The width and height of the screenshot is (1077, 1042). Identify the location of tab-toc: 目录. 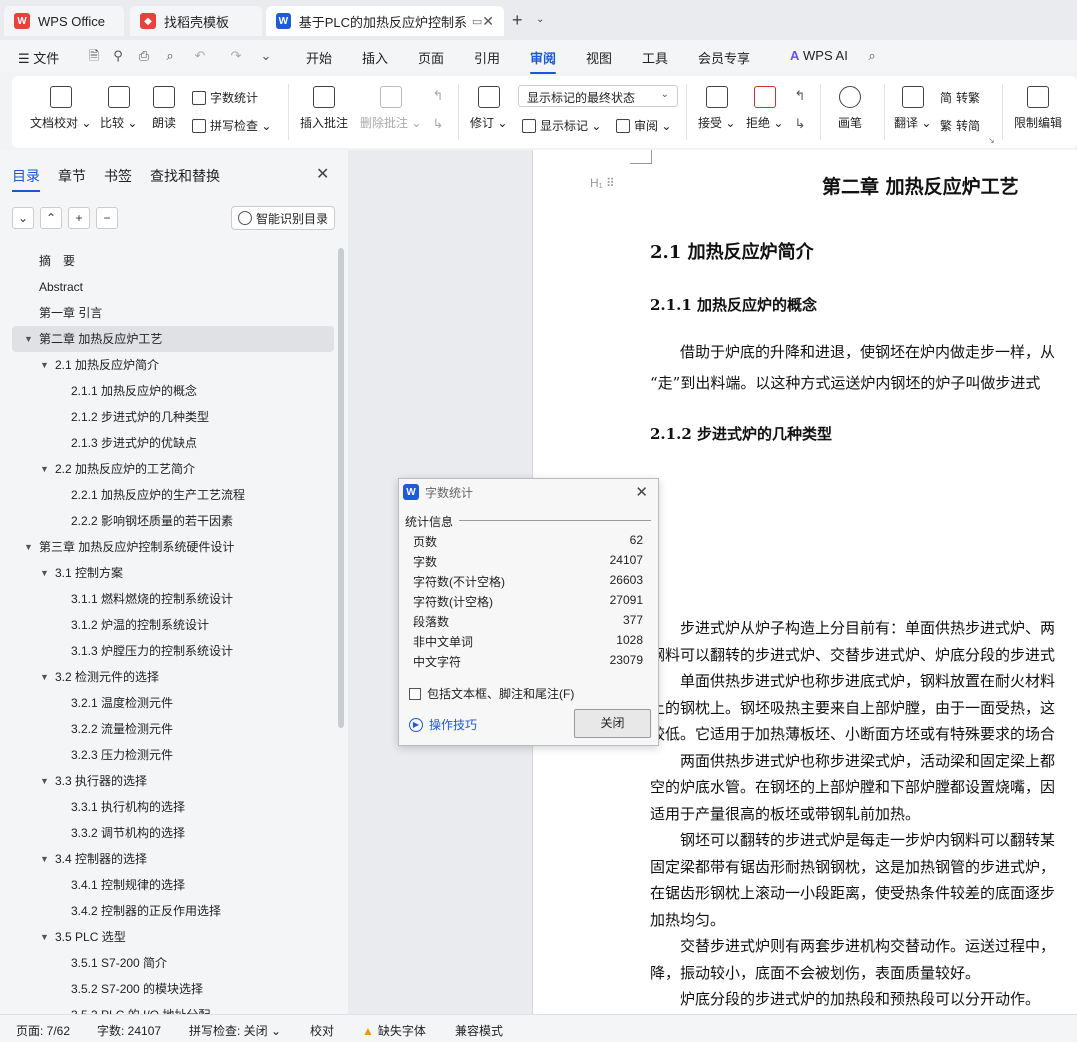
(26, 179).